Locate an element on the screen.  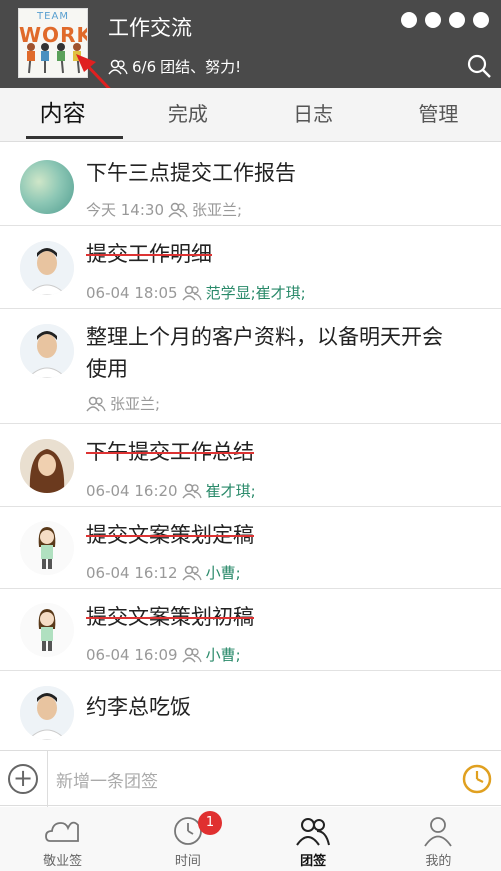
new-task-input: 新增一条团签 is located at coordinates (107, 779).